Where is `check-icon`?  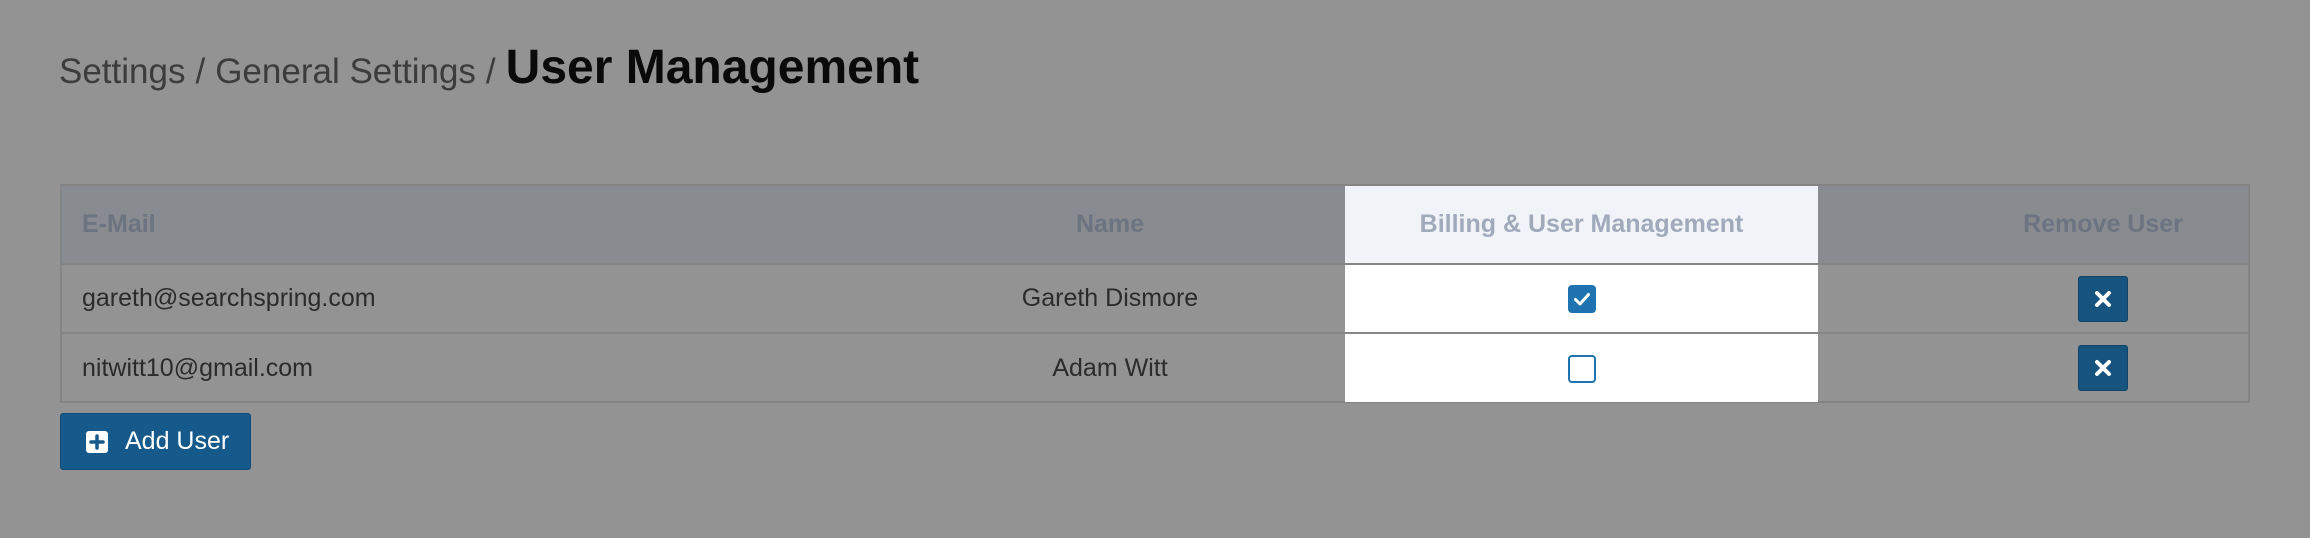 check-icon is located at coordinates (1581, 299).